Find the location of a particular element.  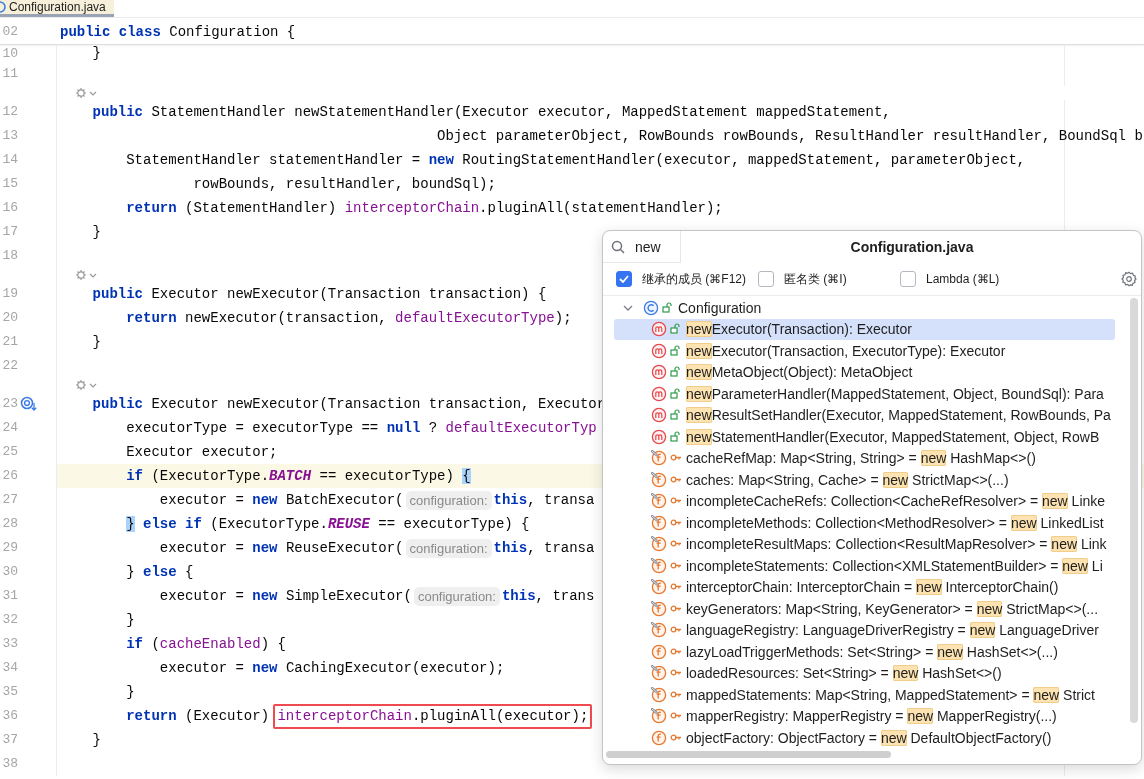

tree-row: incompleteCacheRefs: Collection<CacheRefResolver> = new Linke is located at coordinates (864, 501).